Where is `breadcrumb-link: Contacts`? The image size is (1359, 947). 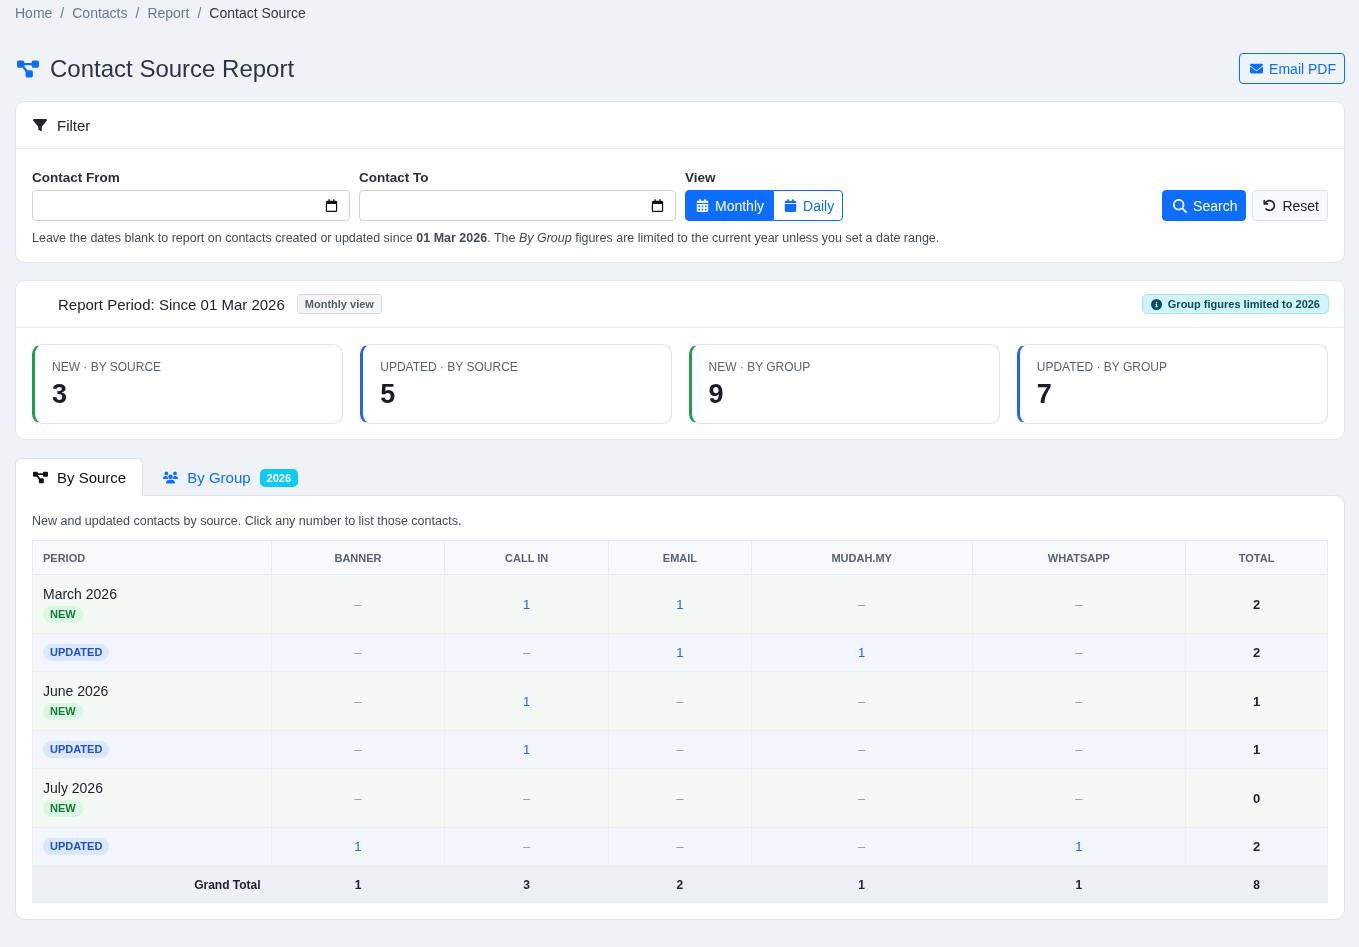
breadcrumb-link: Contacts is located at coordinates (100, 13).